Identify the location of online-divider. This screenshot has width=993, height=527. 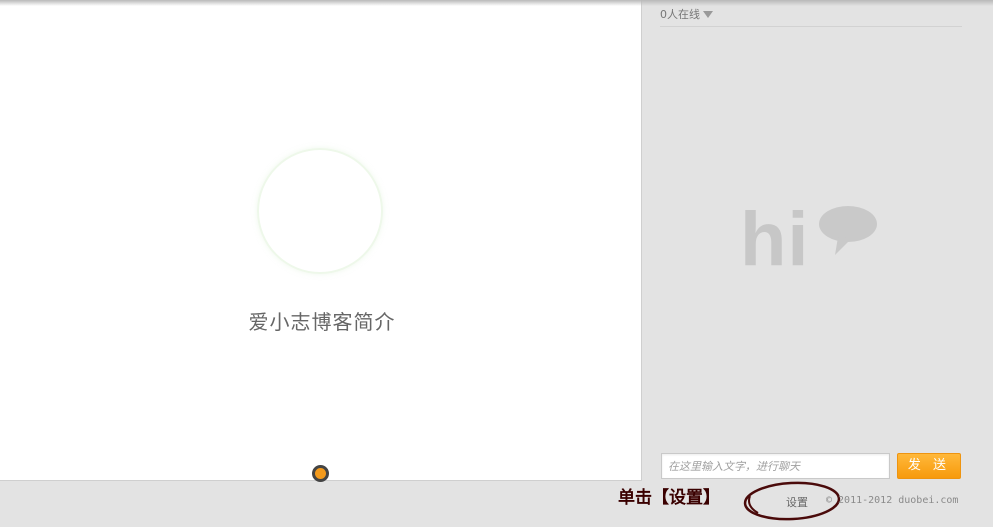
(811, 26).